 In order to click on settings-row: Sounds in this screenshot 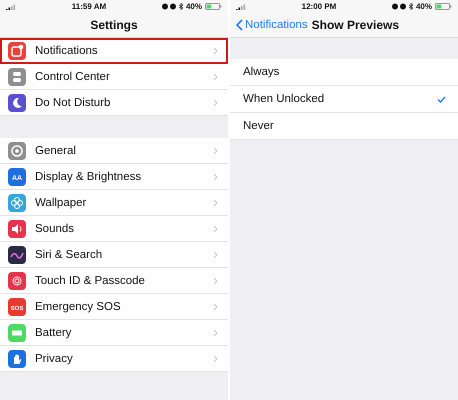, I will do `click(114, 229)`.